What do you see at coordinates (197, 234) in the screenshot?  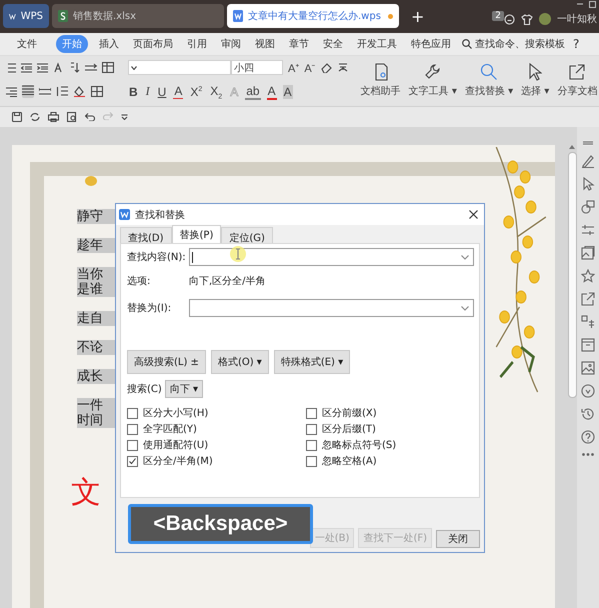 I see `dialog-tab: 替换(P)` at bounding box center [197, 234].